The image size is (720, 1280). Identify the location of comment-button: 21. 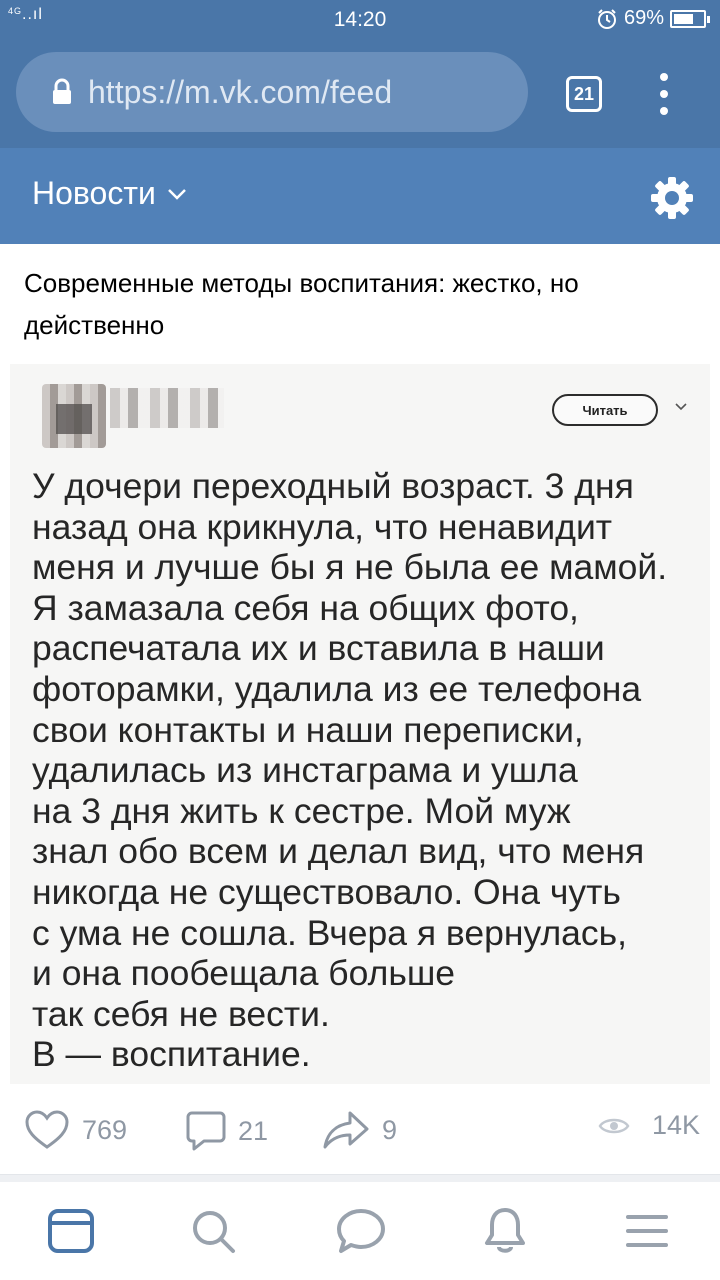
(227, 1131).